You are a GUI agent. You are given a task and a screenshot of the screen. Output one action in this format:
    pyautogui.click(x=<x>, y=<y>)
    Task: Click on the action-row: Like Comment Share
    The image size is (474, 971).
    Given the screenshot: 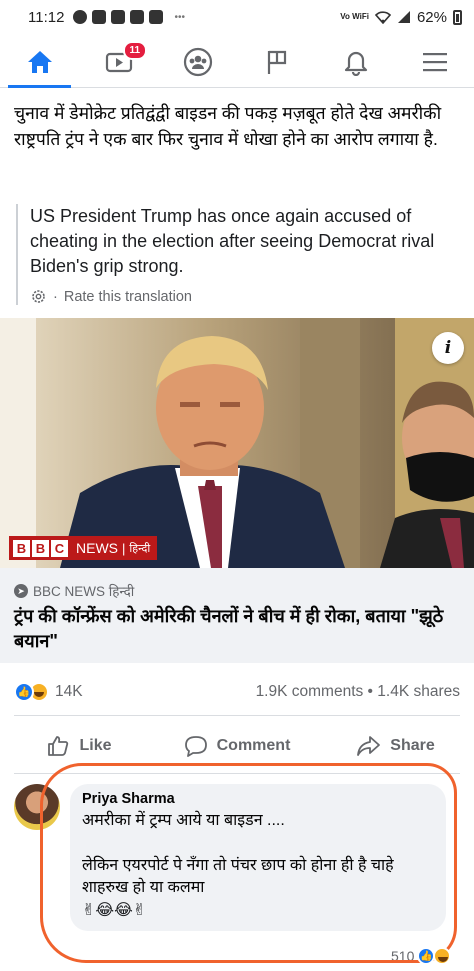 What is the action you would take?
    pyautogui.click(x=237, y=746)
    